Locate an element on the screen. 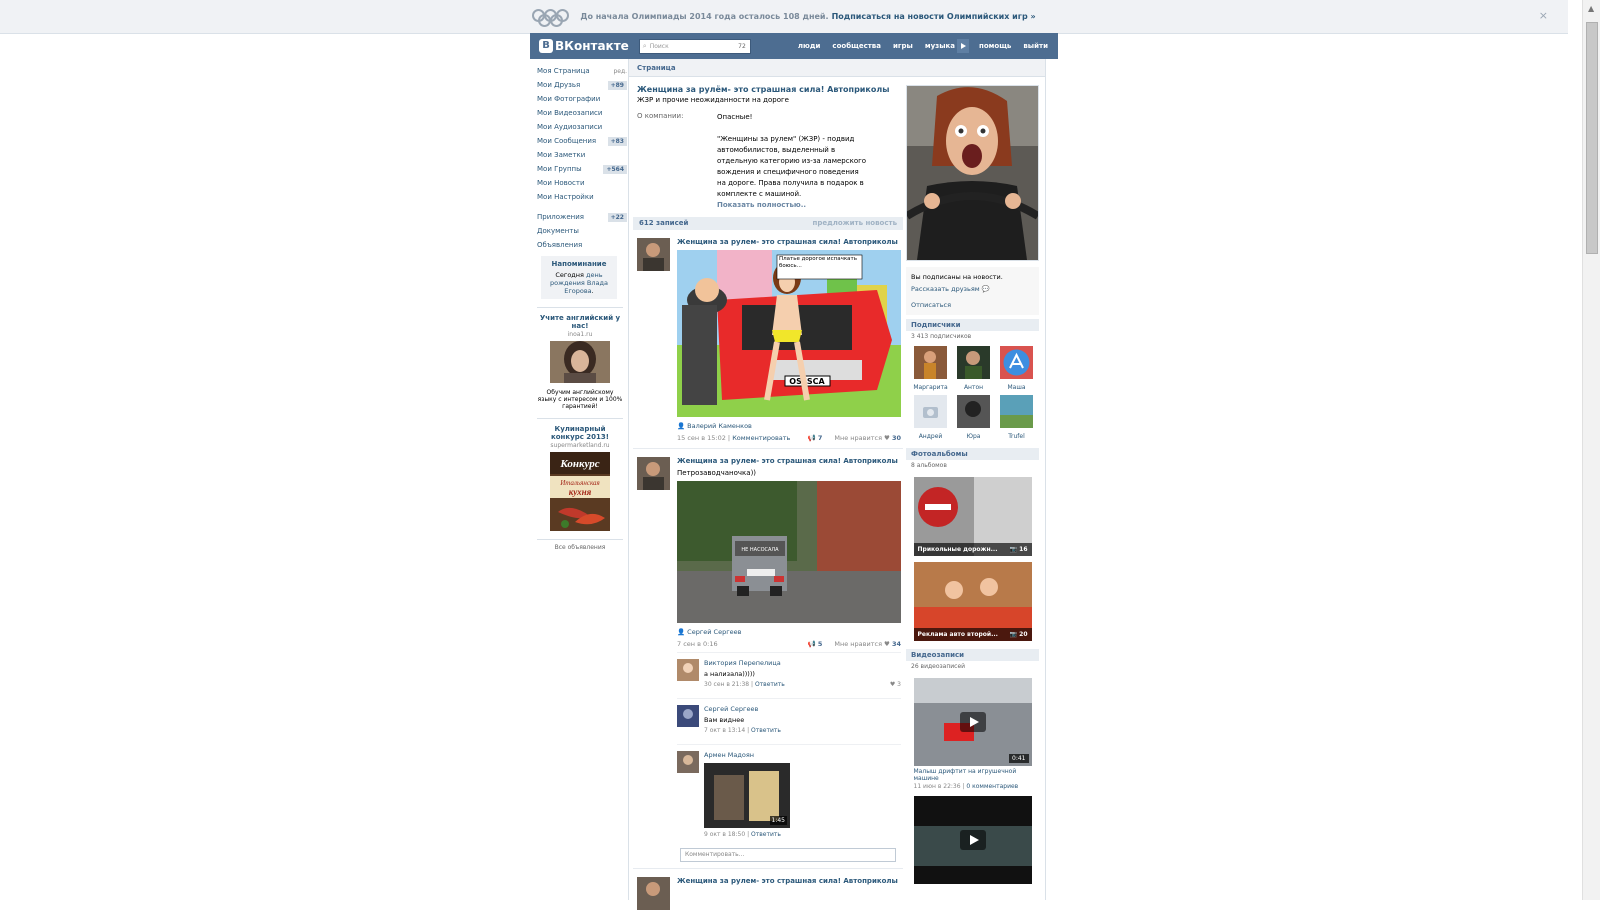  menu-settings: Мои Настройки is located at coordinates (565, 197).